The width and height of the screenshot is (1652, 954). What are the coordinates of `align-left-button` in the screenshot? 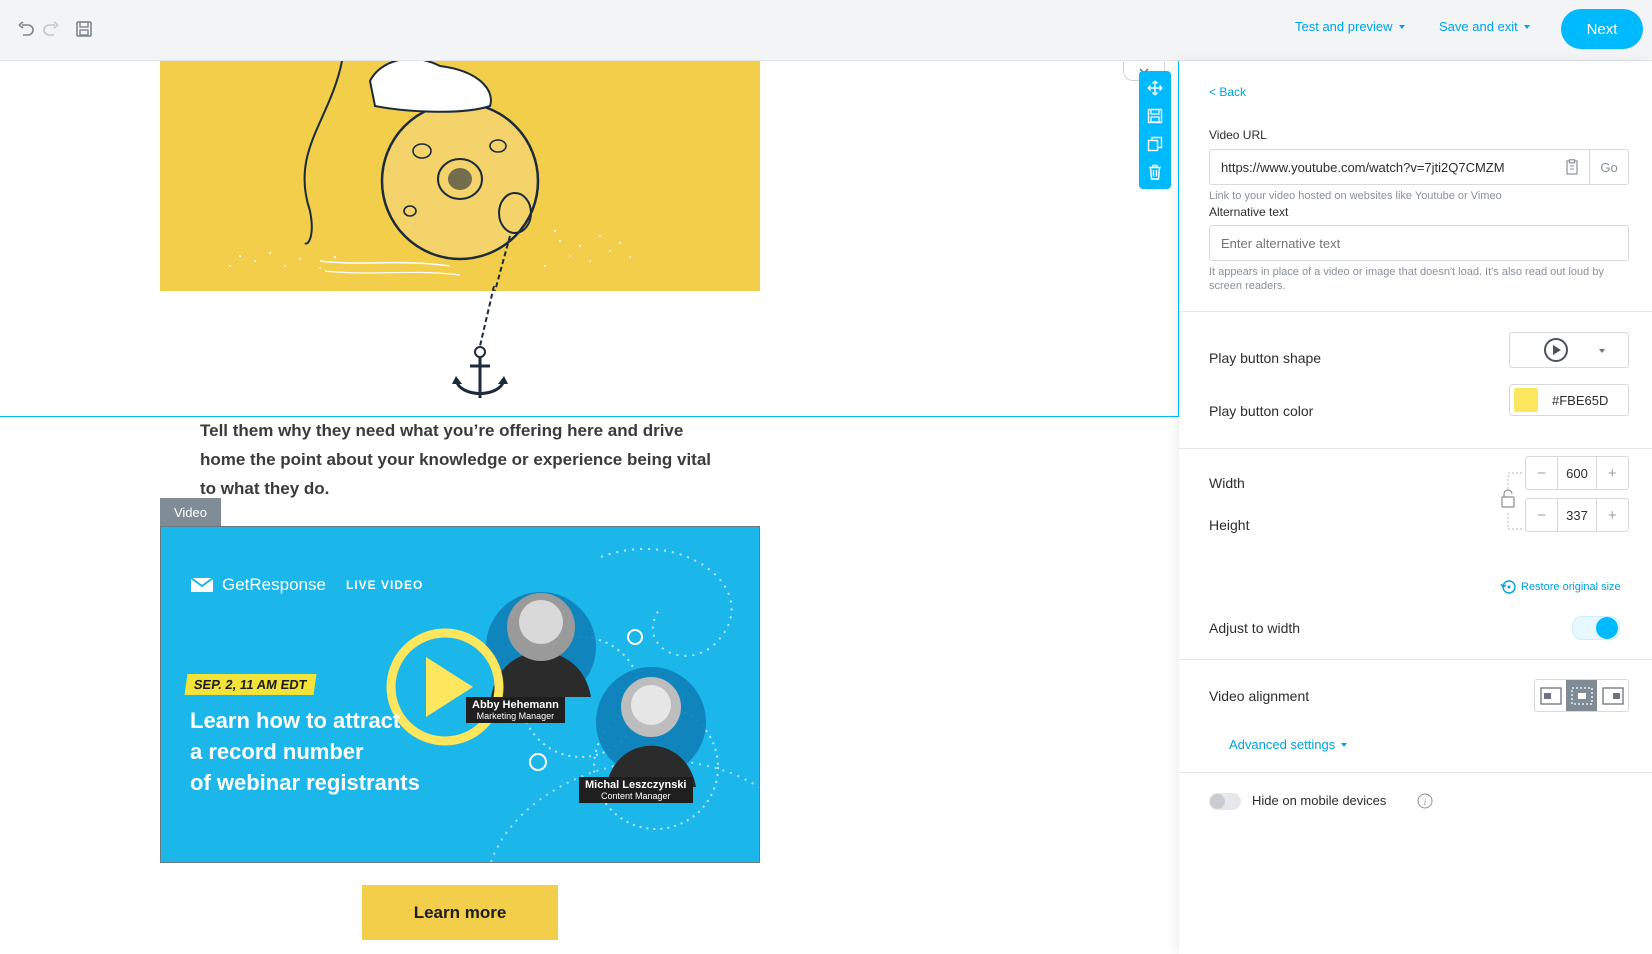 It's located at (1550, 695).